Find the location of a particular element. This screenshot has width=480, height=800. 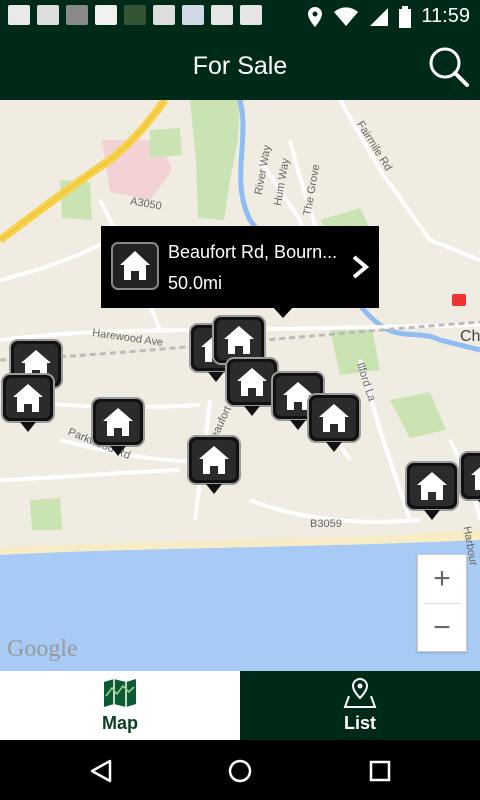

magazine-notification-icon is located at coordinates (77, 15).